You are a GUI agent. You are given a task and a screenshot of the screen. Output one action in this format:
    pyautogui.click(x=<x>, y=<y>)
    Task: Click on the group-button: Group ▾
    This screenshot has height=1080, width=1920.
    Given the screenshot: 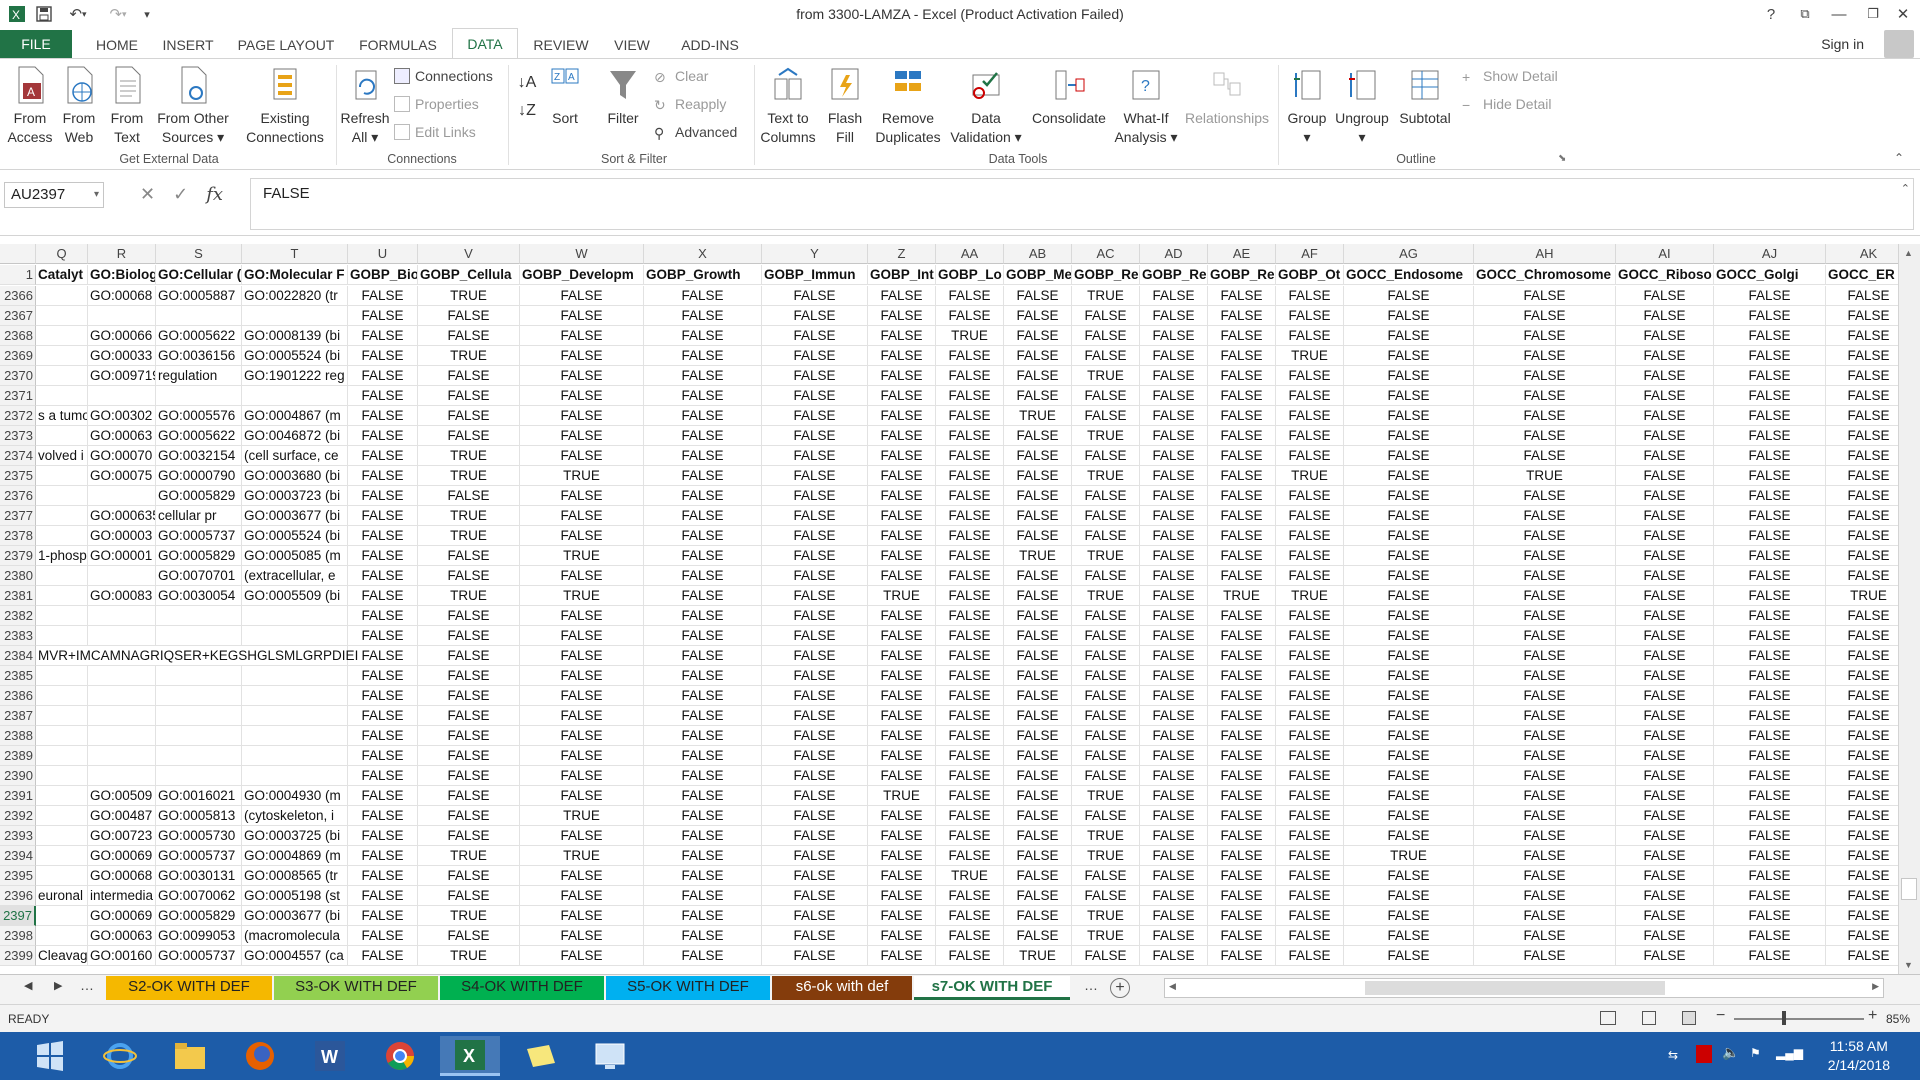 What is the action you would take?
    pyautogui.click(x=1307, y=106)
    